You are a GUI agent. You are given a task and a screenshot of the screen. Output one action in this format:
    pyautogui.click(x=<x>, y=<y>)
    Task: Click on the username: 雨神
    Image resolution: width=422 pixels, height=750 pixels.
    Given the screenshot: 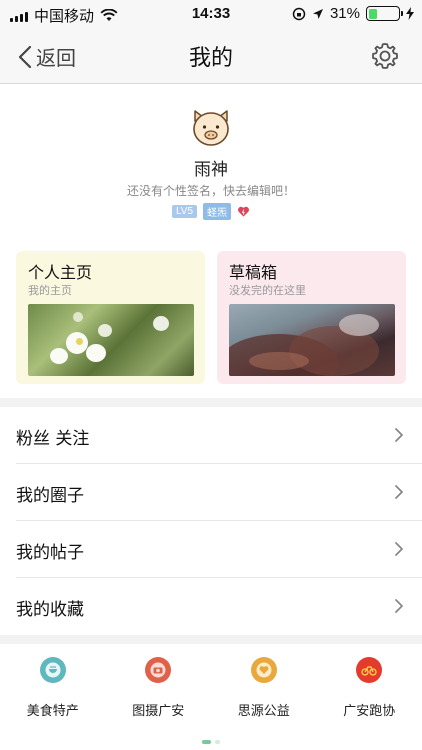 What is the action you would take?
    pyautogui.click(x=211, y=170)
    